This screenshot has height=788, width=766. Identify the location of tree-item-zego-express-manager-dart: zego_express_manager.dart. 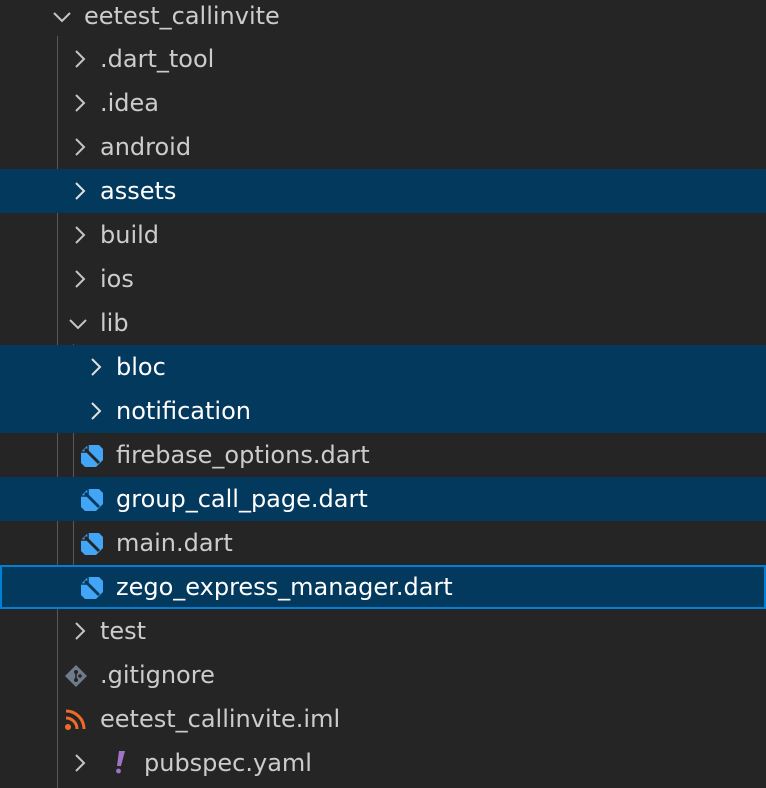
(383, 587).